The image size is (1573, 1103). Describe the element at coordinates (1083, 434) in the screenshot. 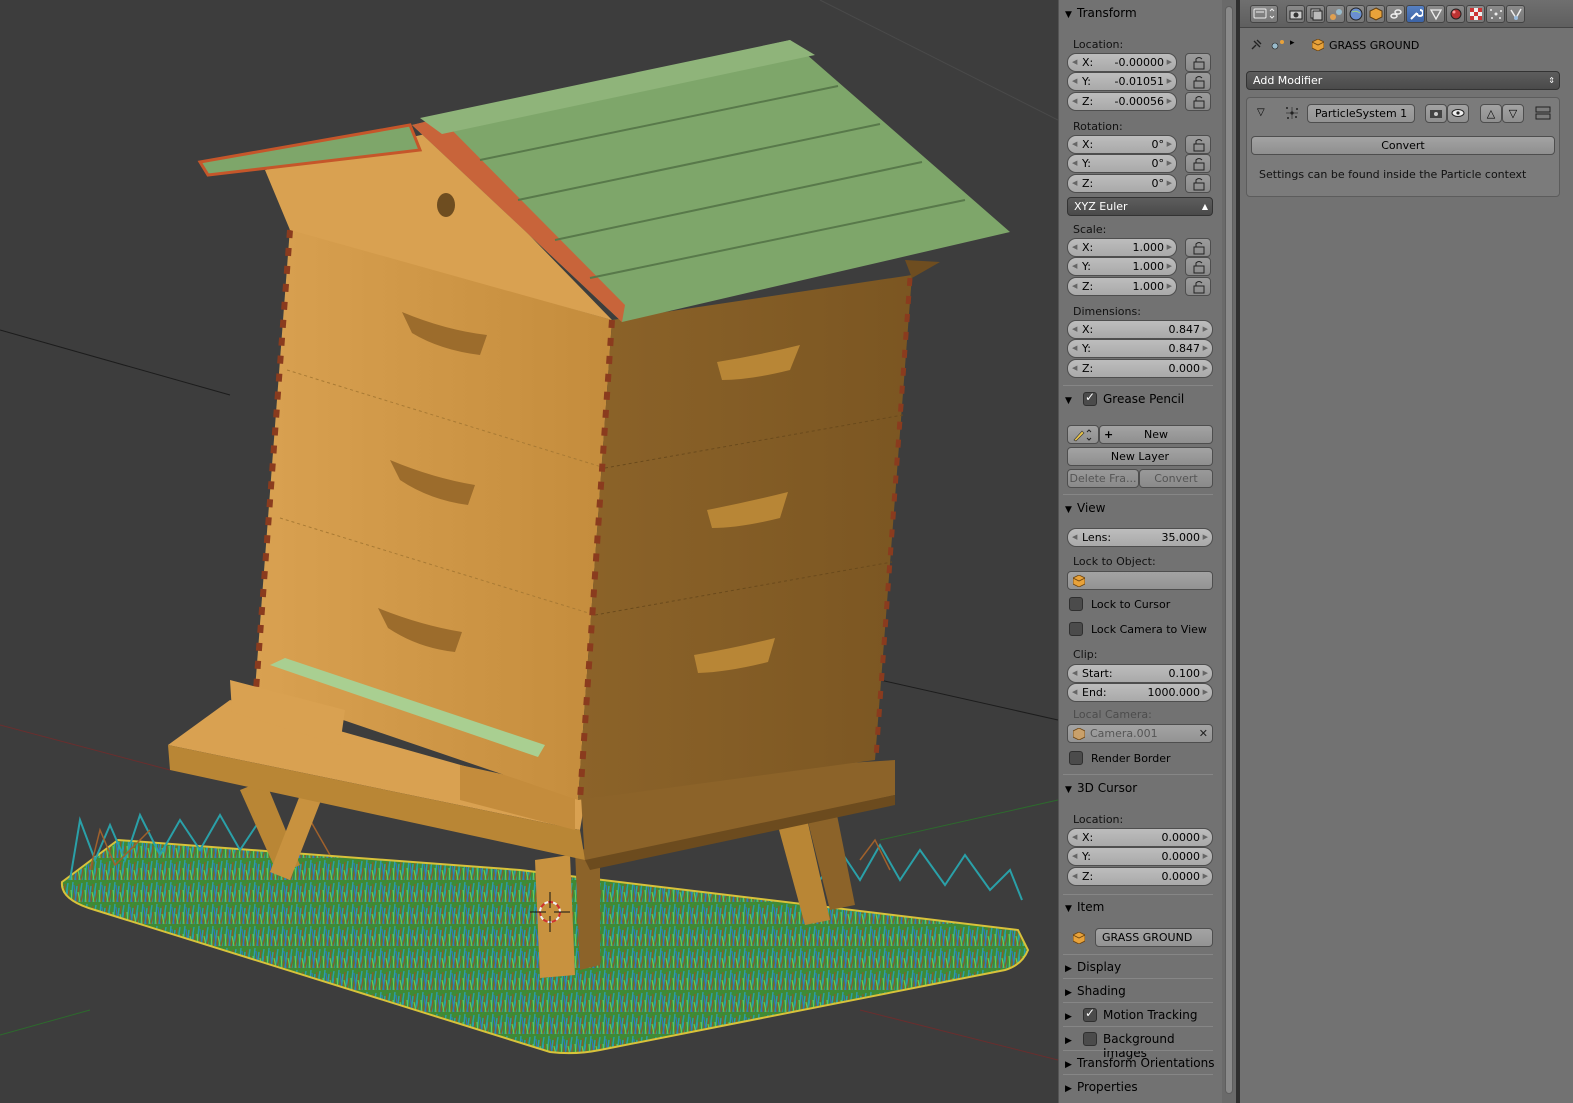

I see `grease-pencil-datablock-button` at that location.